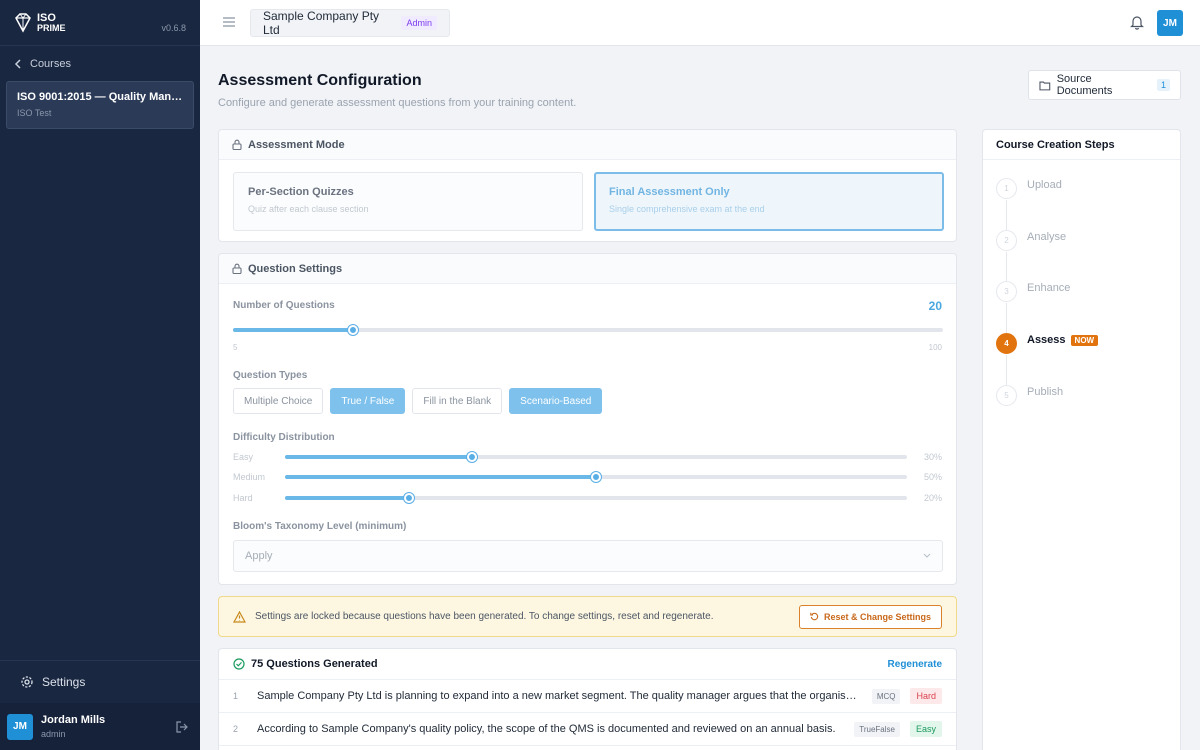 This screenshot has height=750, width=1200. What do you see at coordinates (229, 22) in the screenshot?
I see `hamburger-menu-icon` at bounding box center [229, 22].